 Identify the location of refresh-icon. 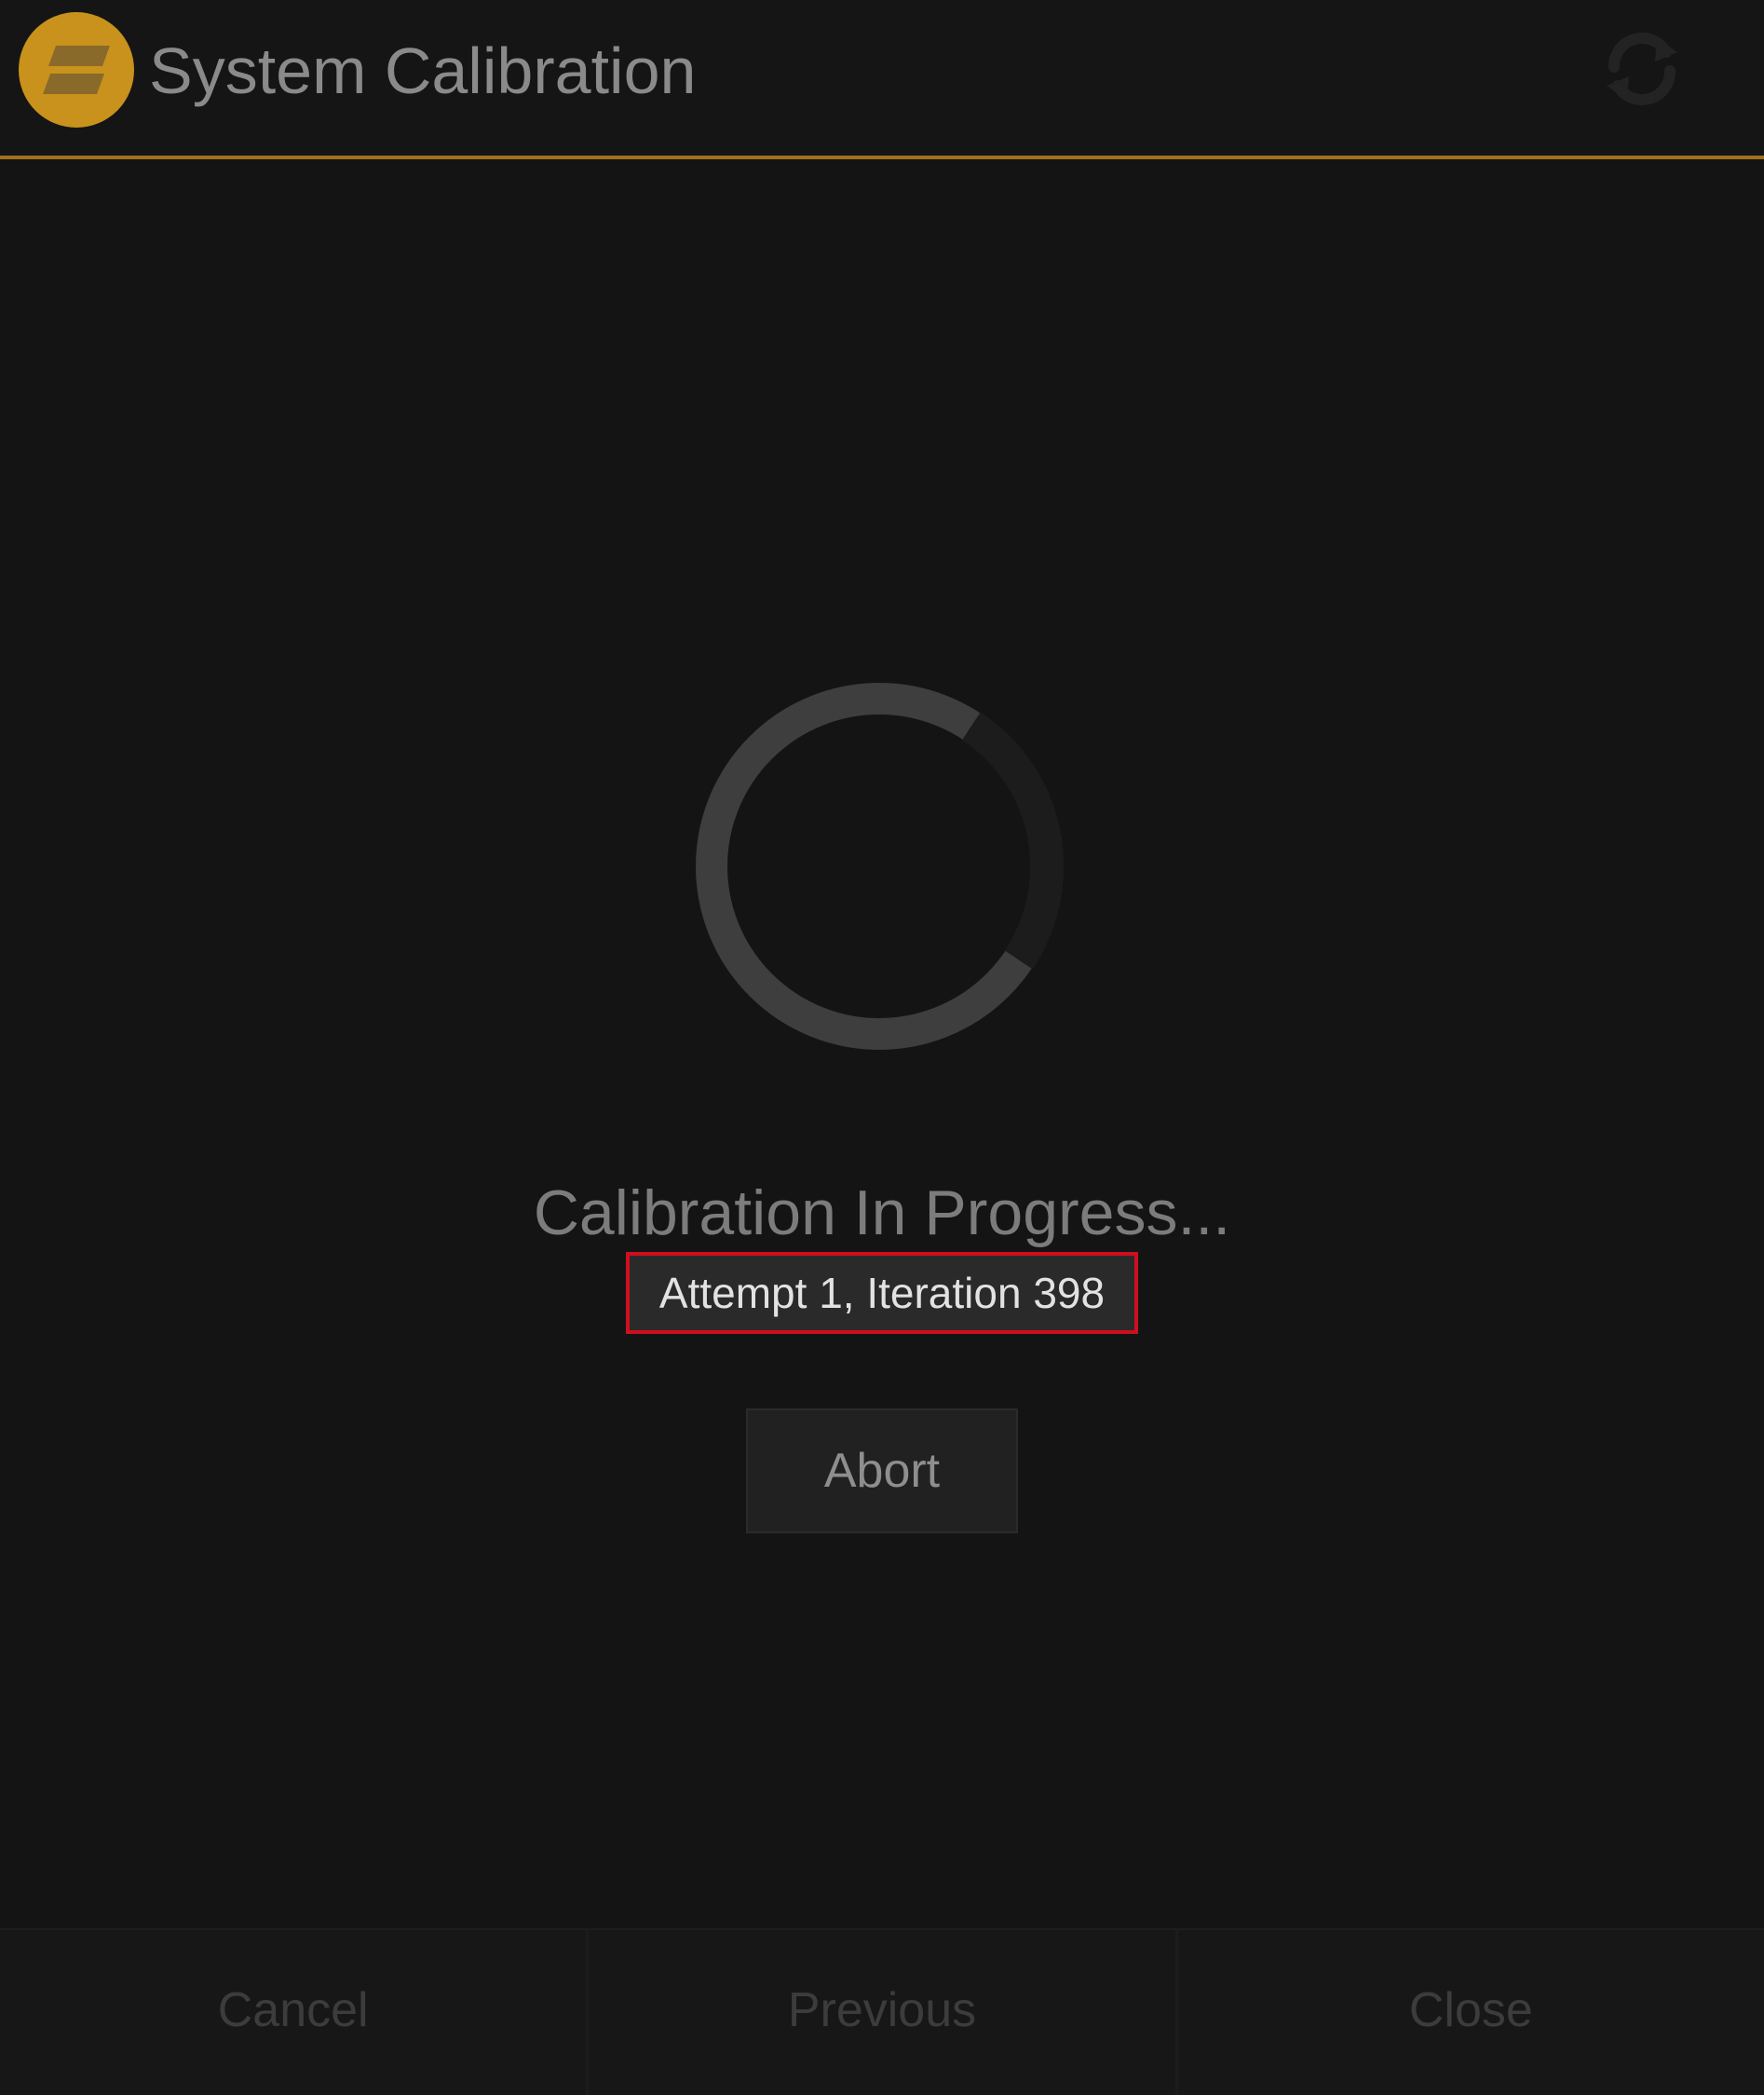
(1642, 69).